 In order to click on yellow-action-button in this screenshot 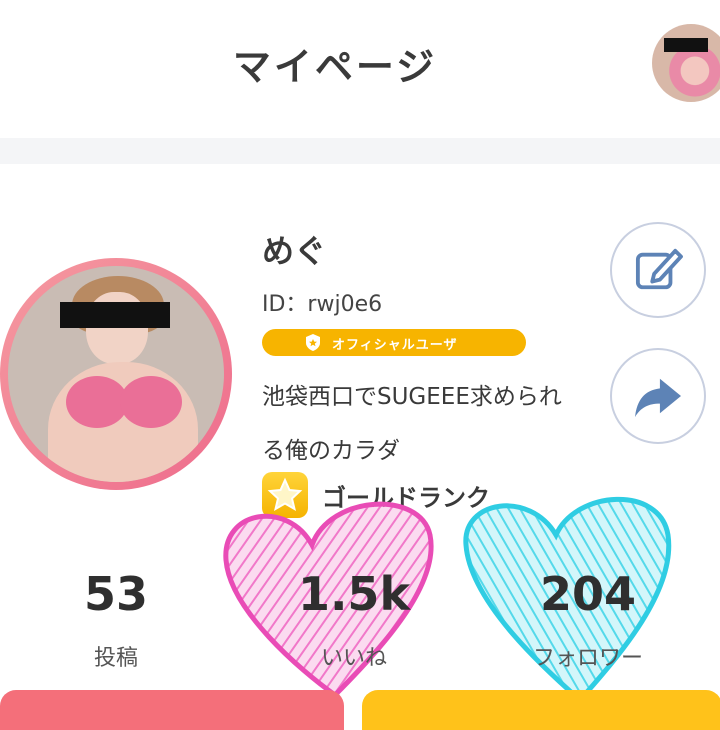, I will do `click(541, 710)`.